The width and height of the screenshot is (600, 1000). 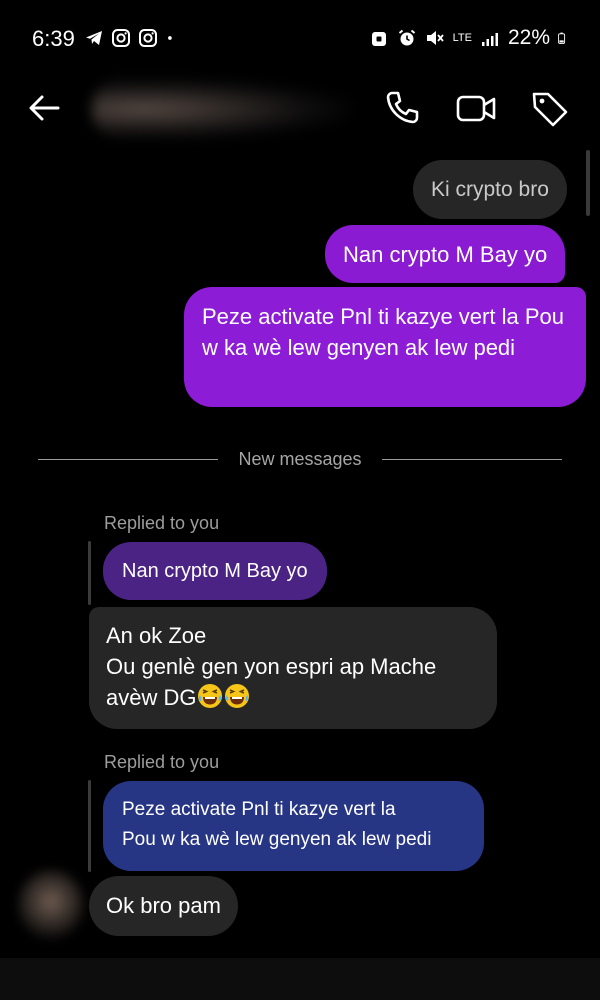 I want to click on back-arrow-icon, so click(x=44, y=108).